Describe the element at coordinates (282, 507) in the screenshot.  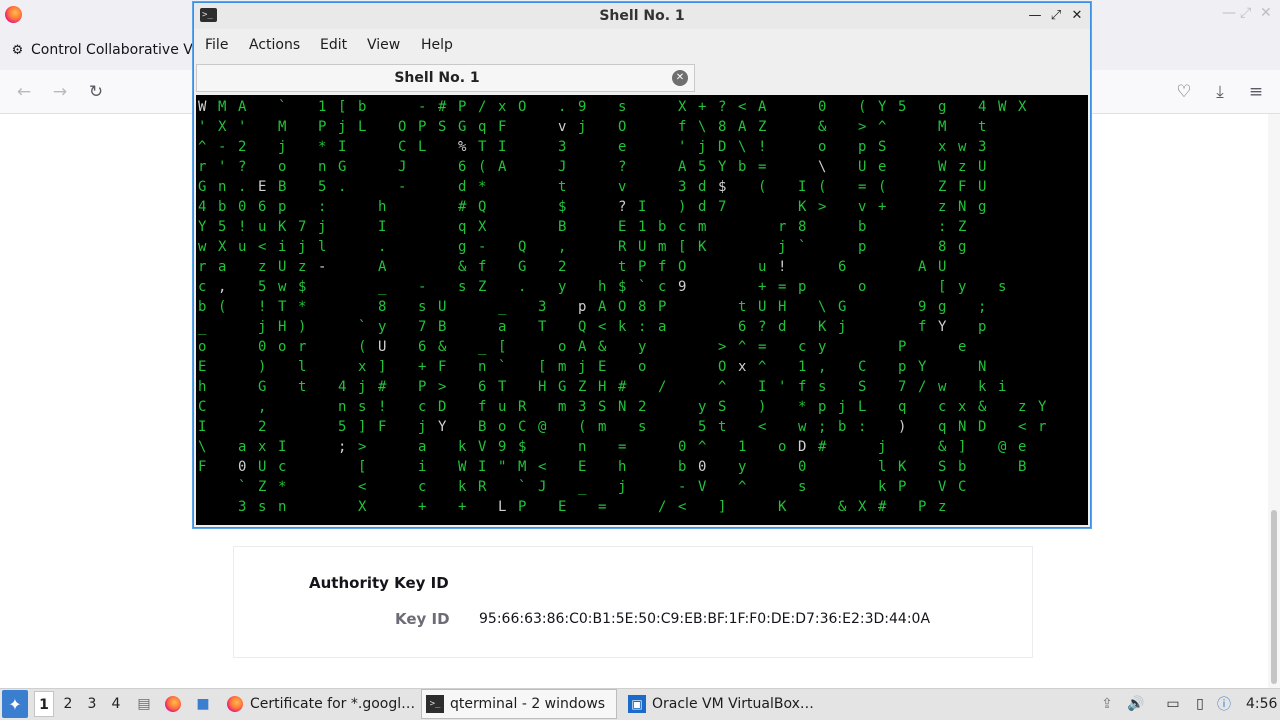
I see `terminal-glyph: n` at that location.